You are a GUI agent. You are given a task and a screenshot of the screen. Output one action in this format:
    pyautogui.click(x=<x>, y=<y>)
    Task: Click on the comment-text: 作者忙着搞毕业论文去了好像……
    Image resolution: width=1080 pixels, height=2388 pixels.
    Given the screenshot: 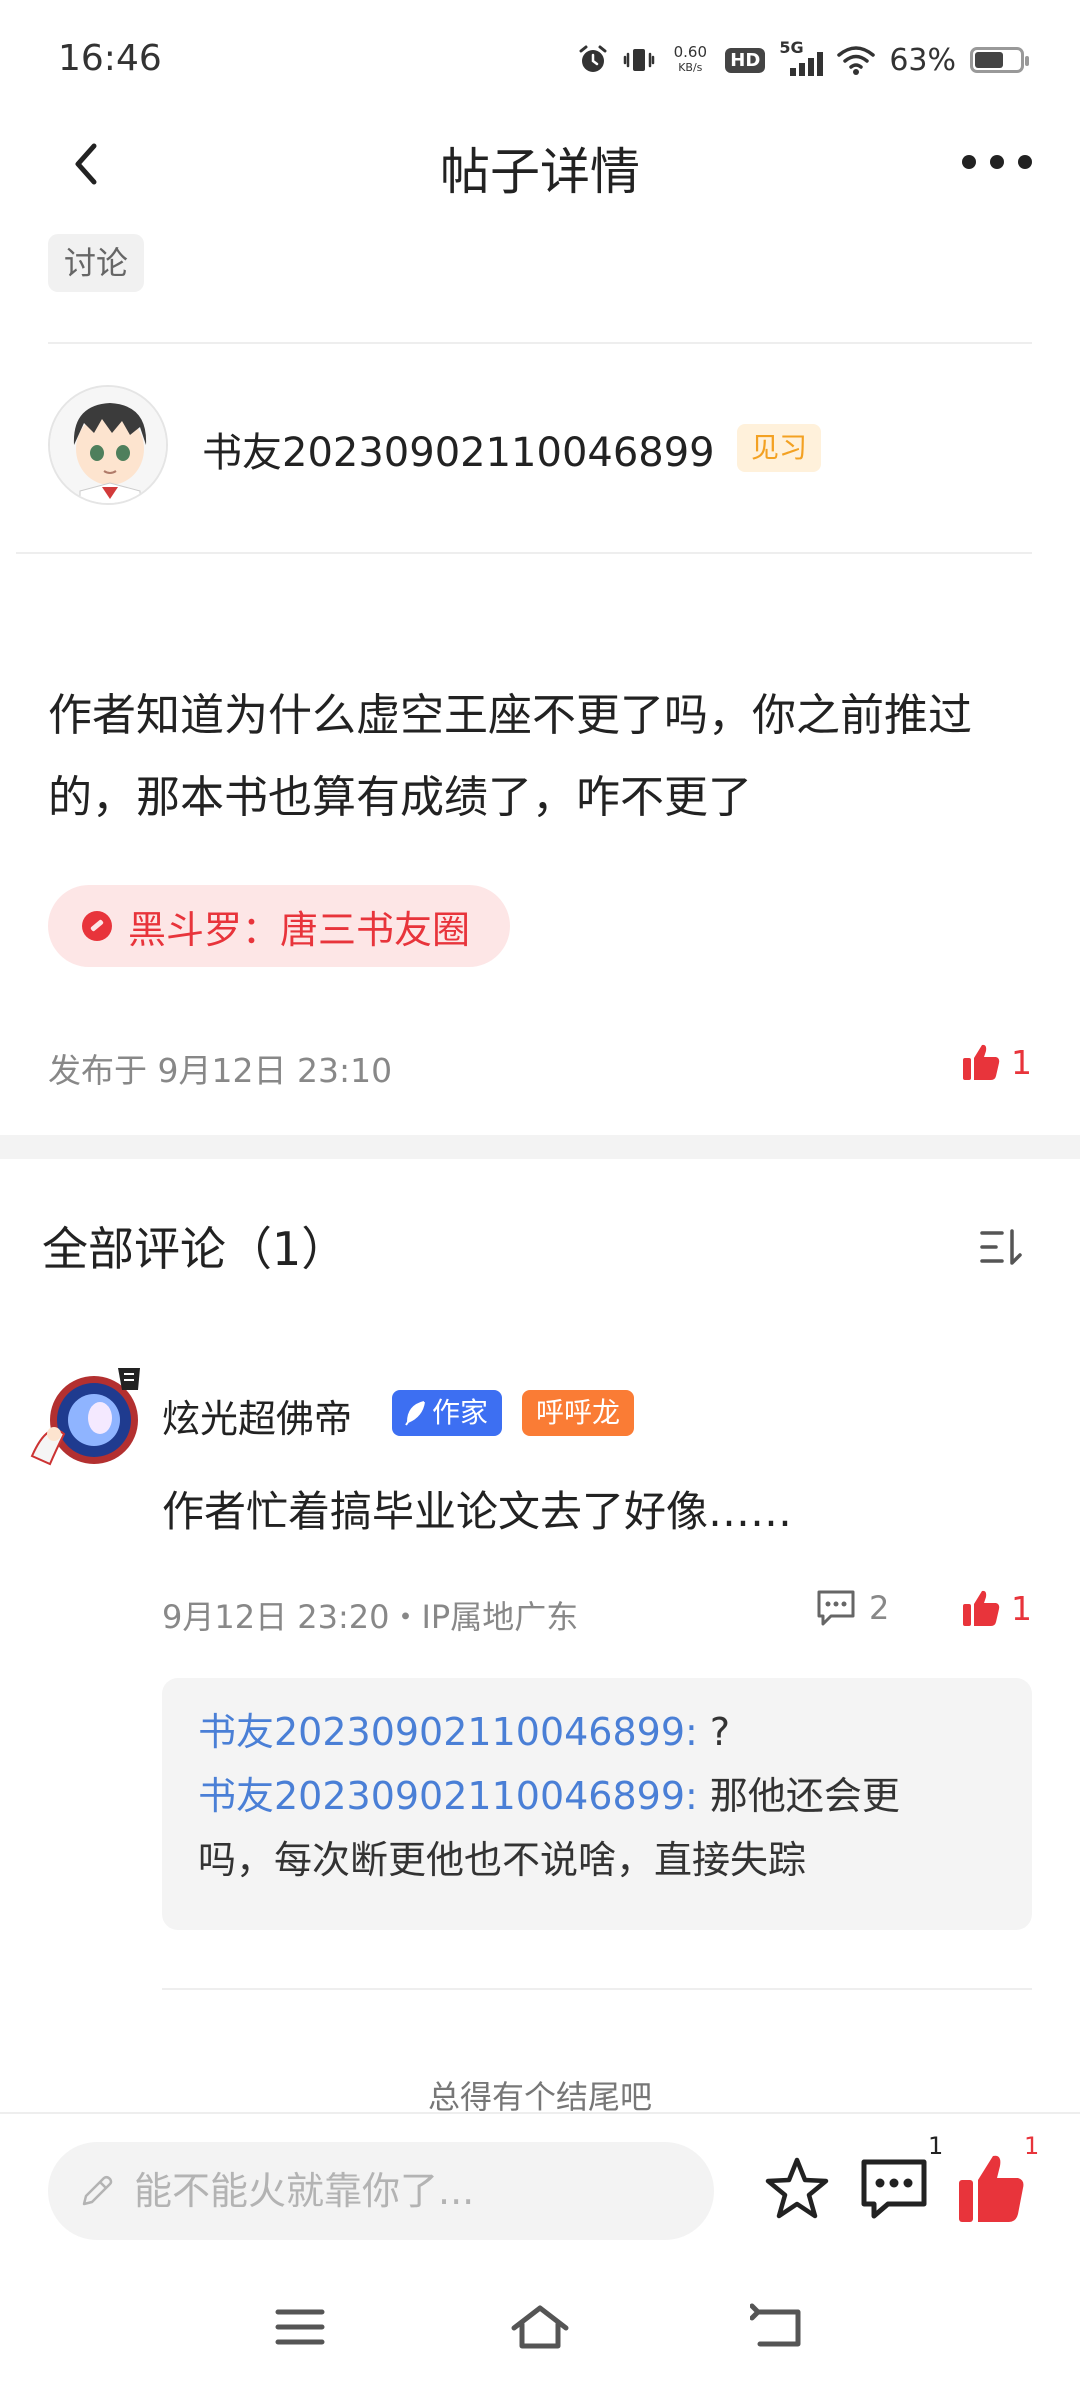 What is the action you would take?
    pyautogui.click(x=477, y=1511)
    